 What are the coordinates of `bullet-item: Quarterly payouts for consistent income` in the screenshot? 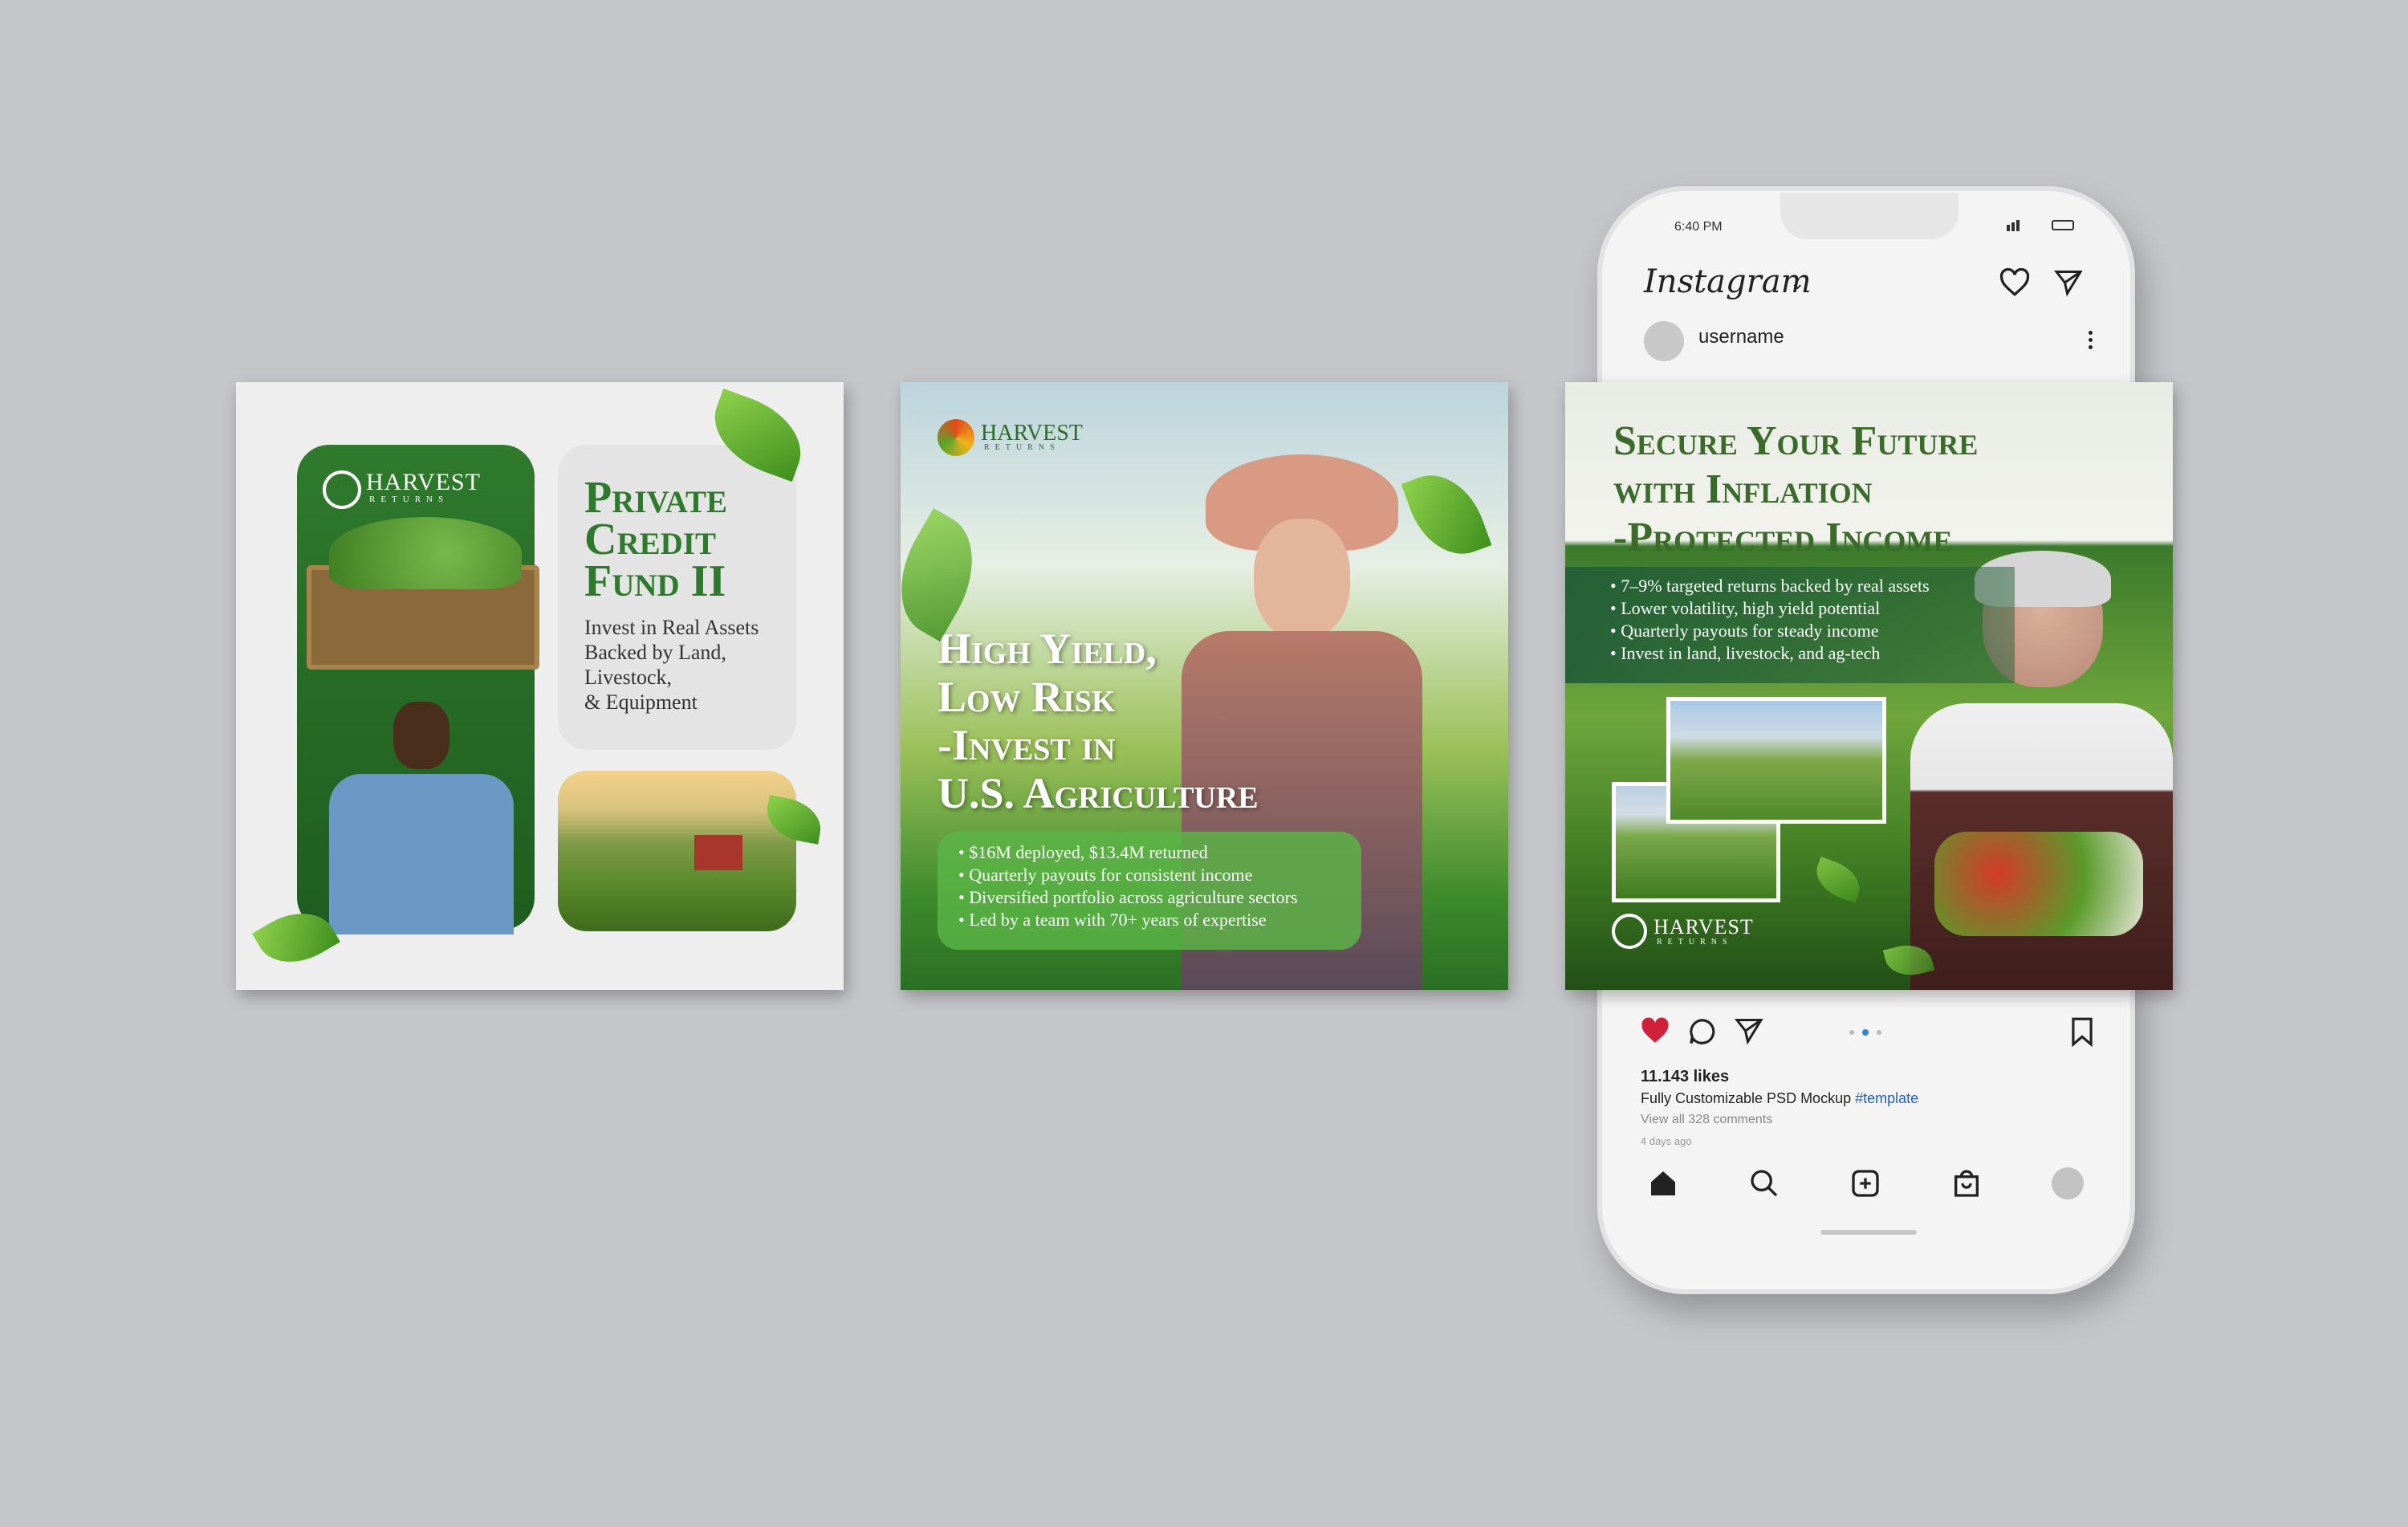 It's located at (1128, 875).